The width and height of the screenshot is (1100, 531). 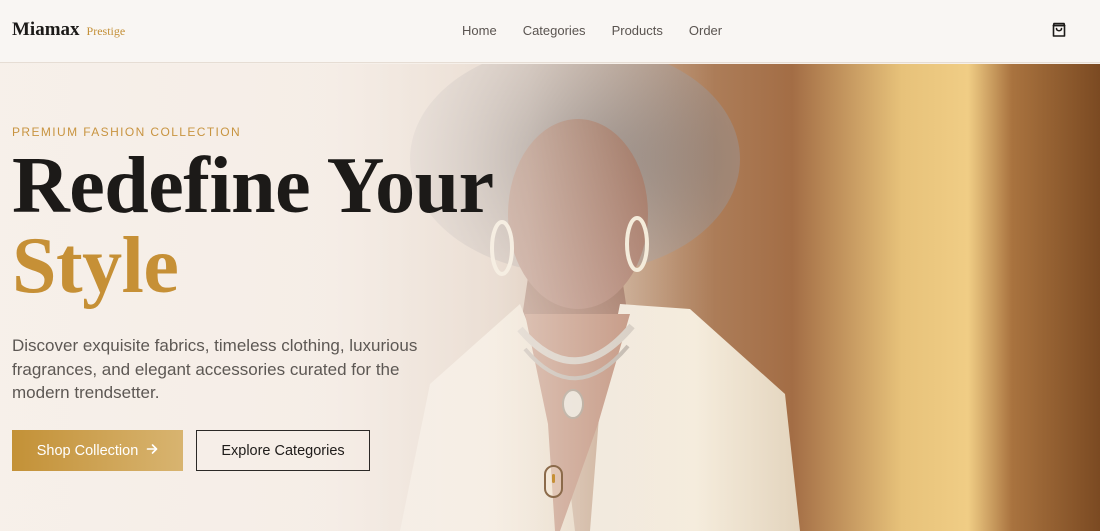 I want to click on shop-collection-button: Shop Collection, so click(x=97, y=450).